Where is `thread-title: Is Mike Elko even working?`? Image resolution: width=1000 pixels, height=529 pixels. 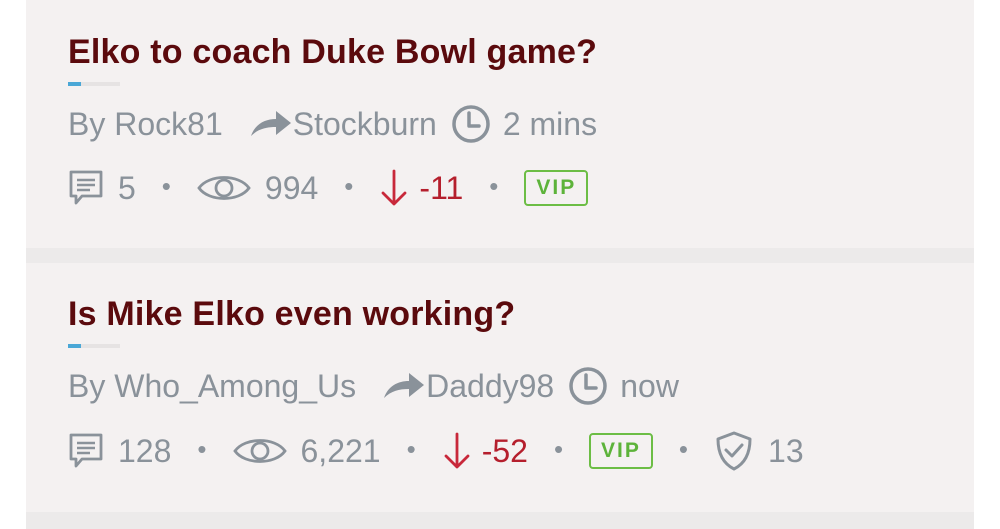
thread-title: Is Mike Elko even working? is located at coordinates (291, 314).